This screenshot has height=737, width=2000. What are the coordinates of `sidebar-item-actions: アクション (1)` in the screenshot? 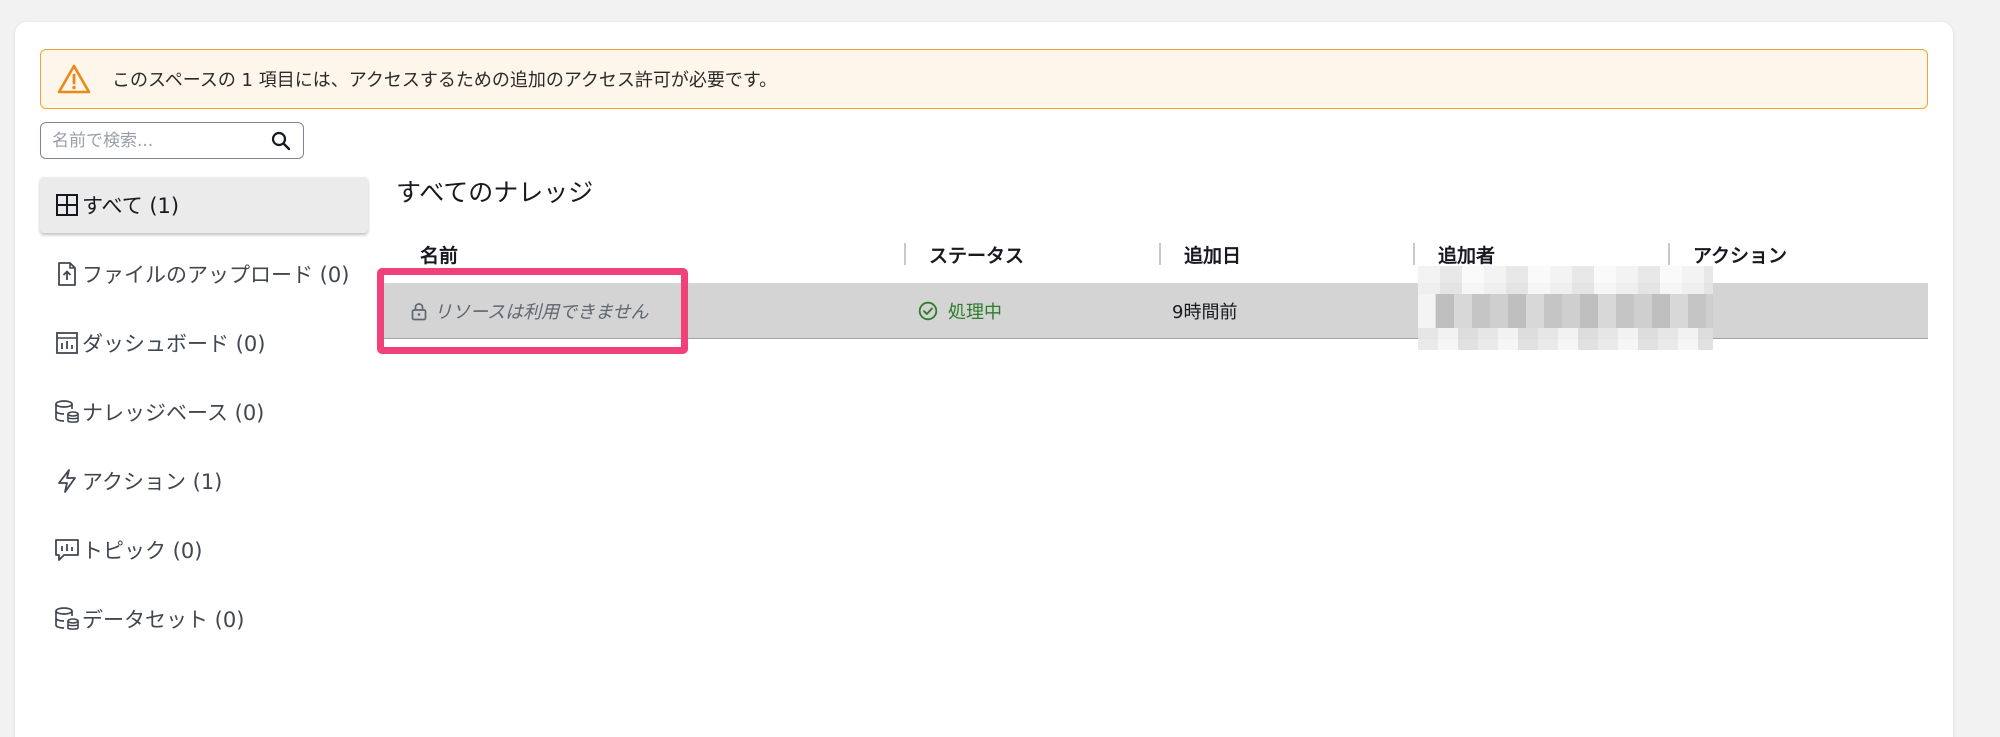 It's located at (204, 481).